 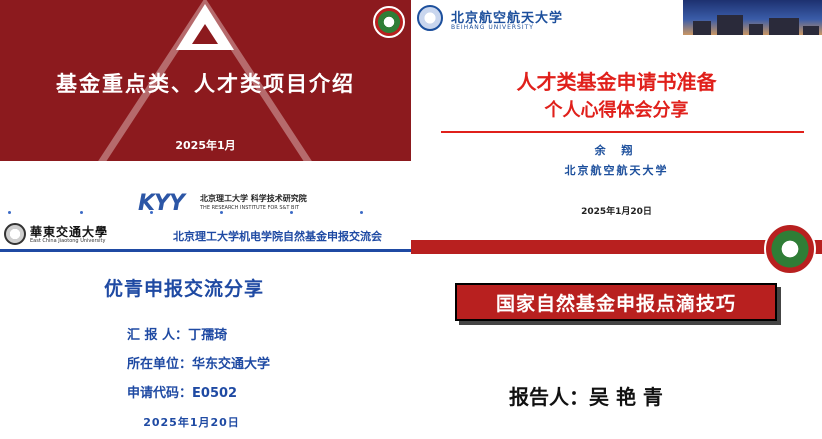 I want to click on info-label: 所在单位：, so click(x=160, y=364).